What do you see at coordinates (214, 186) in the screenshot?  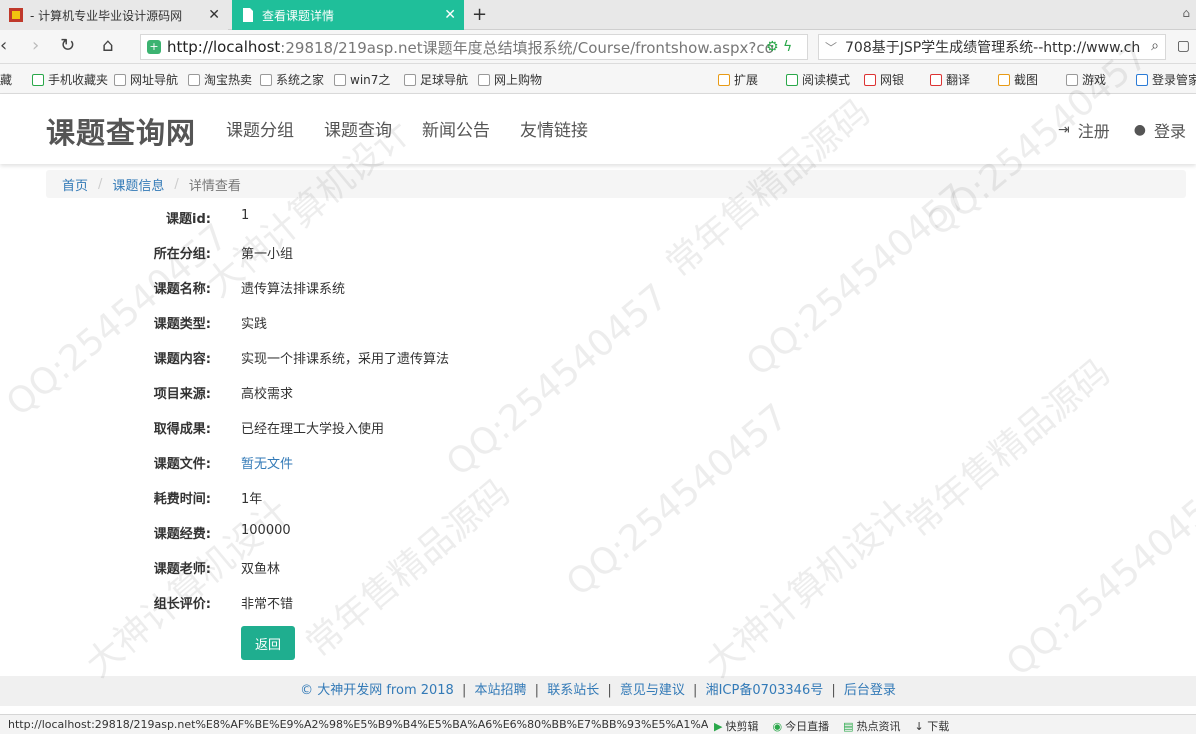 I see `breadcrumb-current: 详情查看` at bounding box center [214, 186].